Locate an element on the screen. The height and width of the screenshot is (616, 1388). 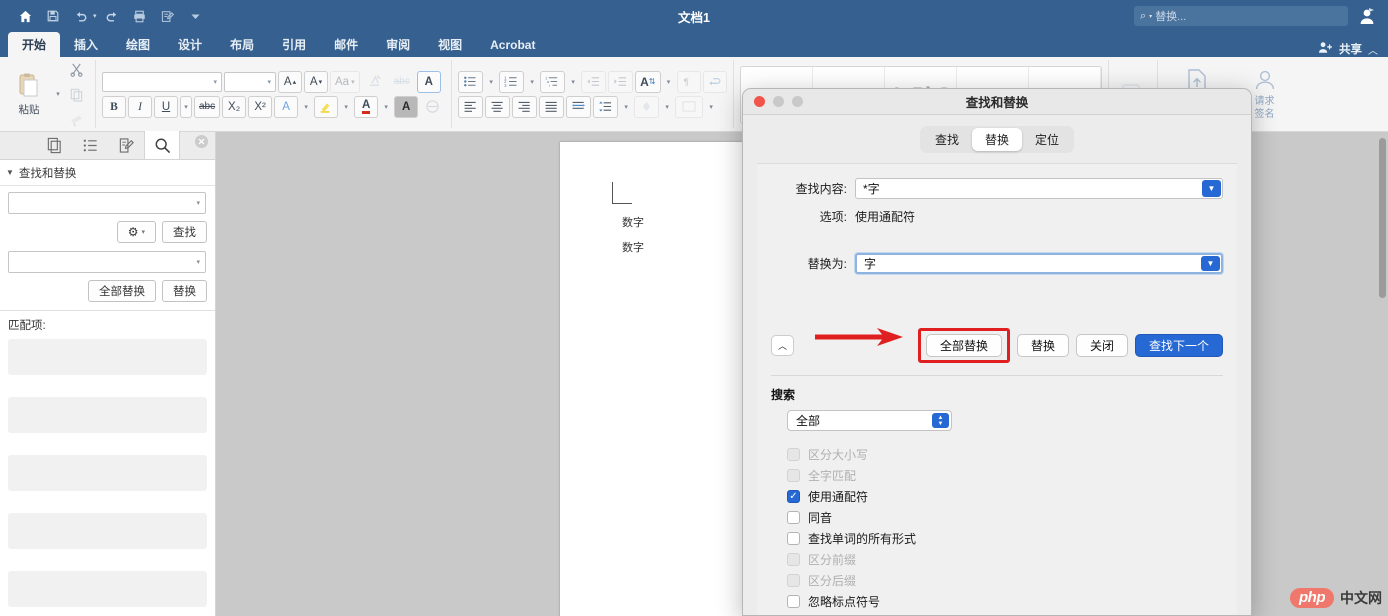
undo-icon is located at coordinates (81, 16).